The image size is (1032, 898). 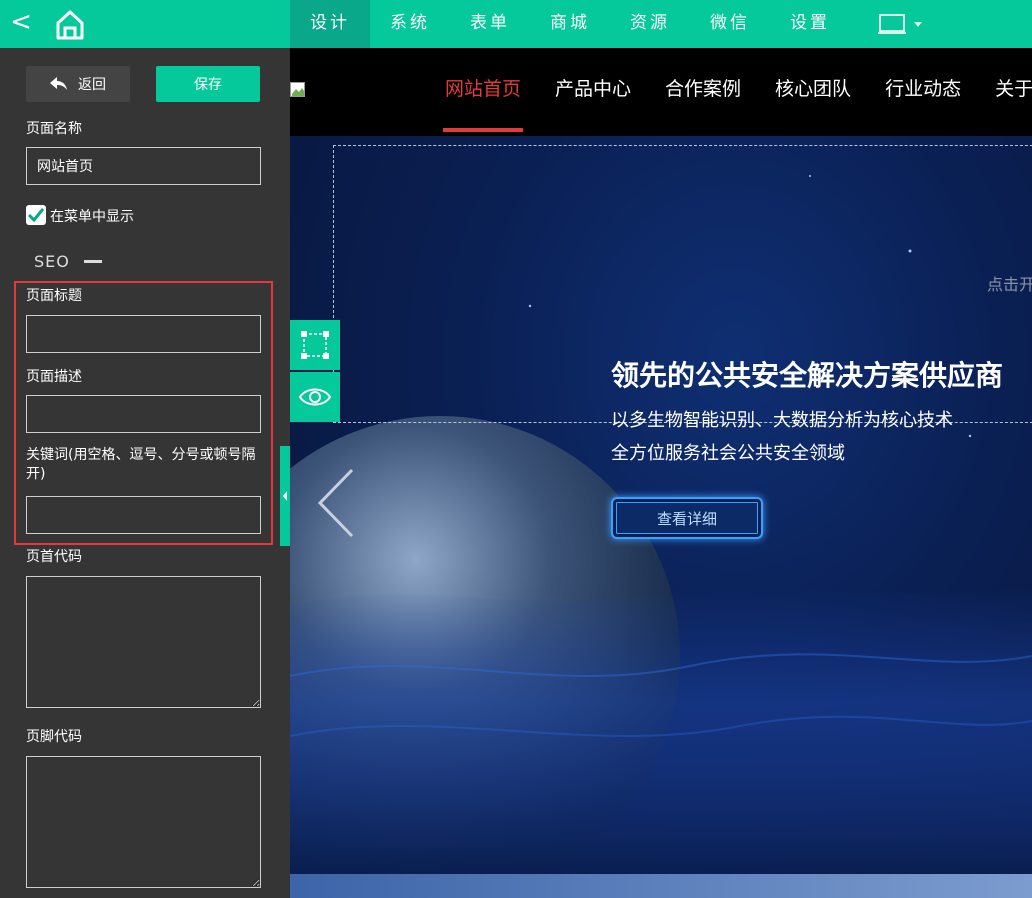 What do you see at coordinates (143, 642) in the screenshot?
I see `header-code-textarea` at bounding box center [143, 642].